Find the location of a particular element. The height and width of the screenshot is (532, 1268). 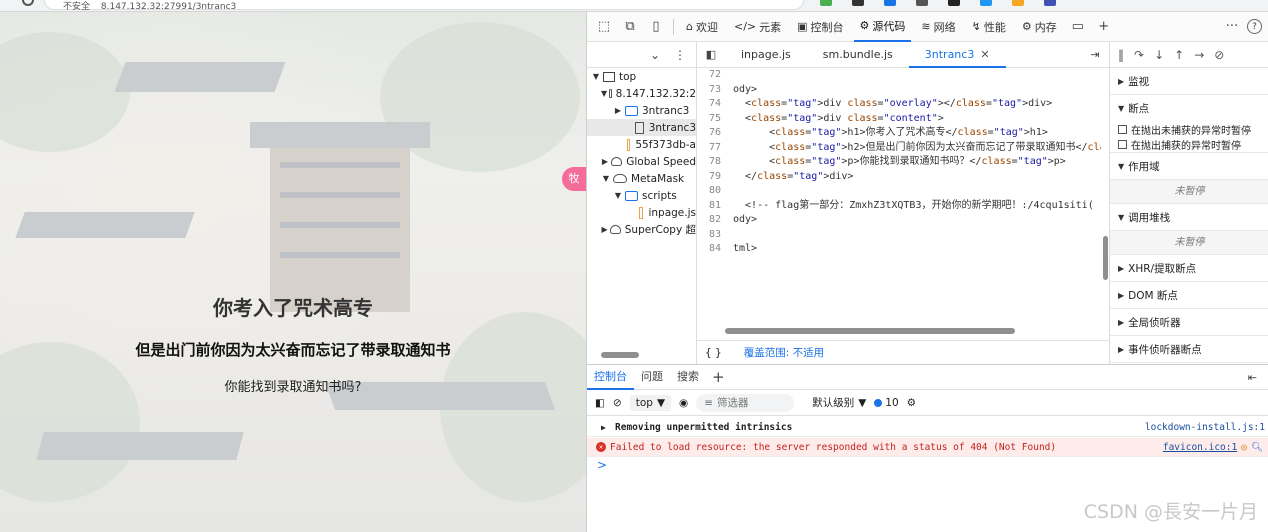

navigator-item: ▼ 8.147.132.32:2 is located at coordinates (641, 93).